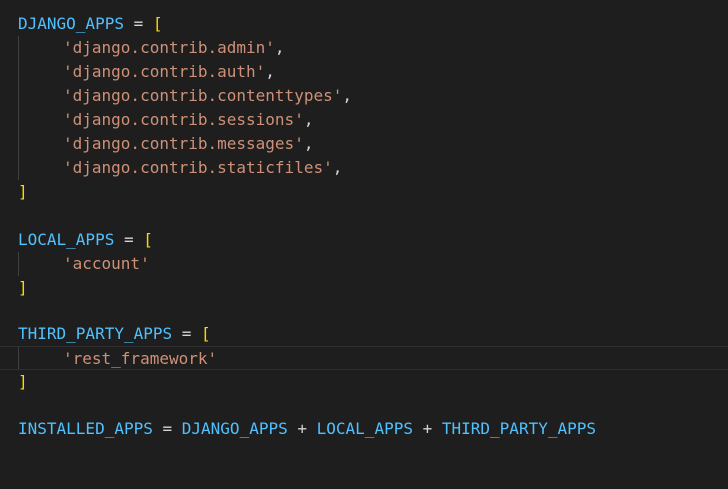 This screenshot has height=489, width=728. What do you see at coordinates (364, 144) in the screenshot?
I see `code-line: 'django.contrib.messages',` at bounding box center [364, 144].